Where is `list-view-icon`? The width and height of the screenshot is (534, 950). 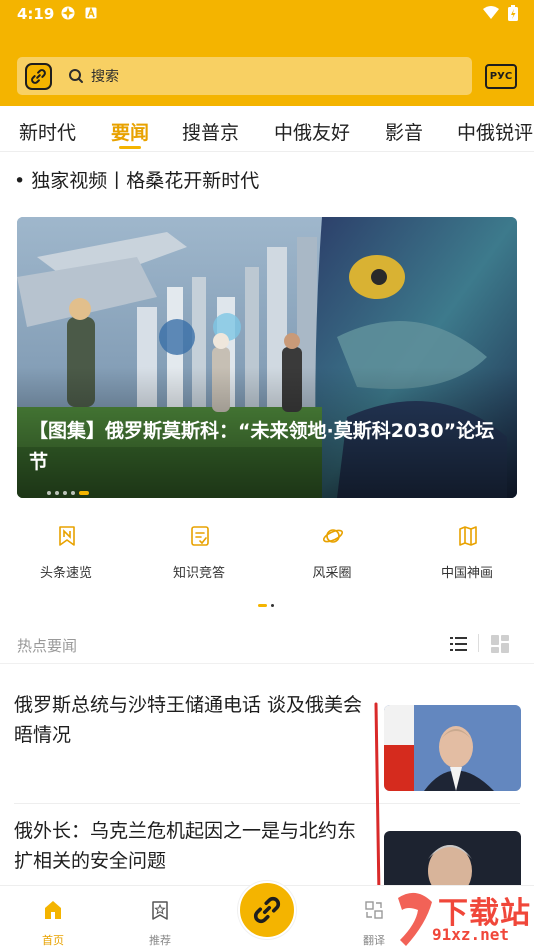
list-view-icon is located at coordinates (458, 644).